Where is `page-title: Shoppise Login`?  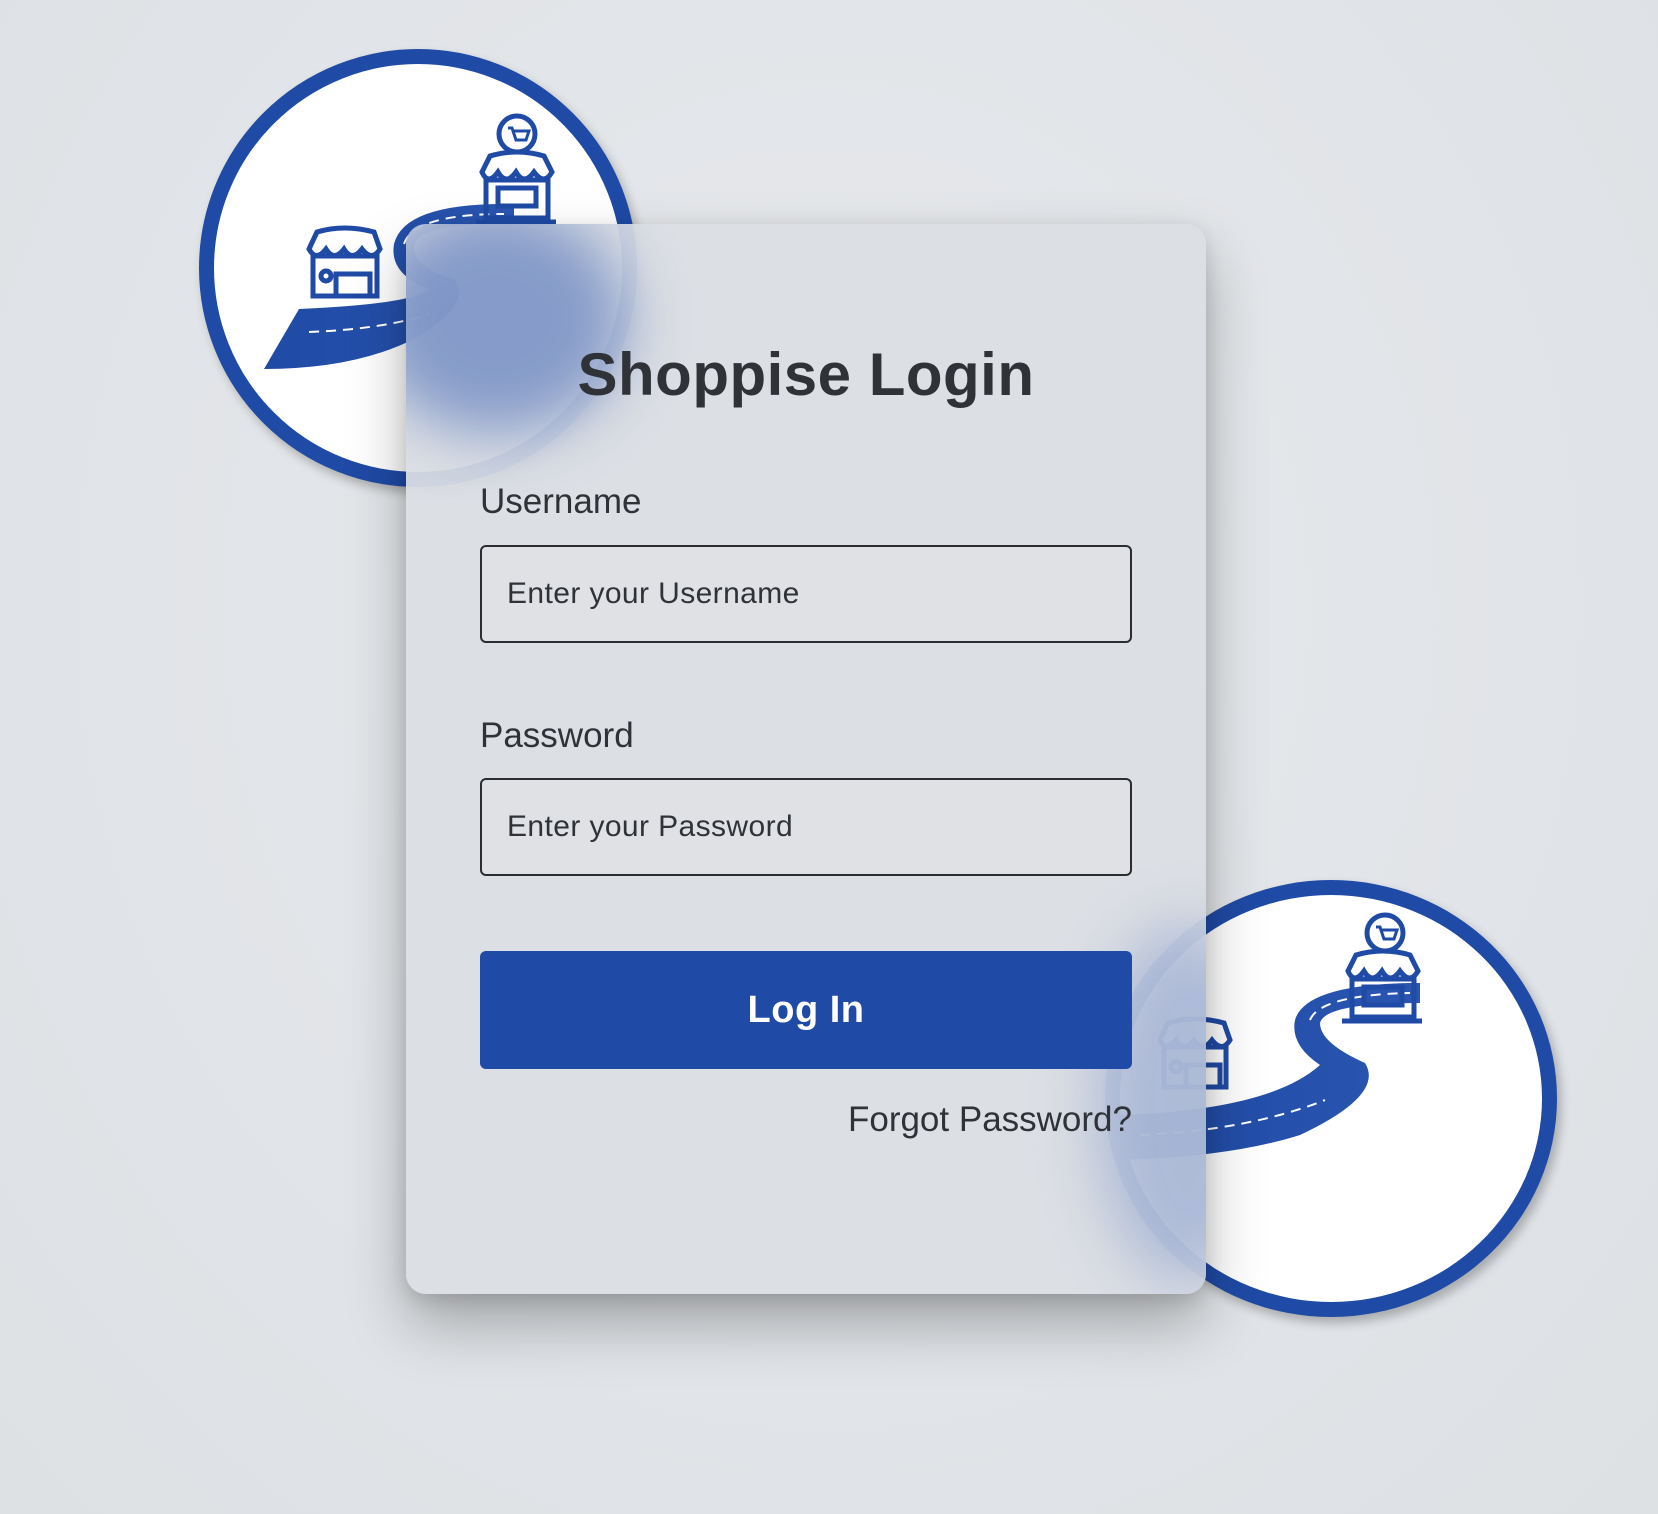 page-title: Shoppise Login is located at coordinates (806, 374).